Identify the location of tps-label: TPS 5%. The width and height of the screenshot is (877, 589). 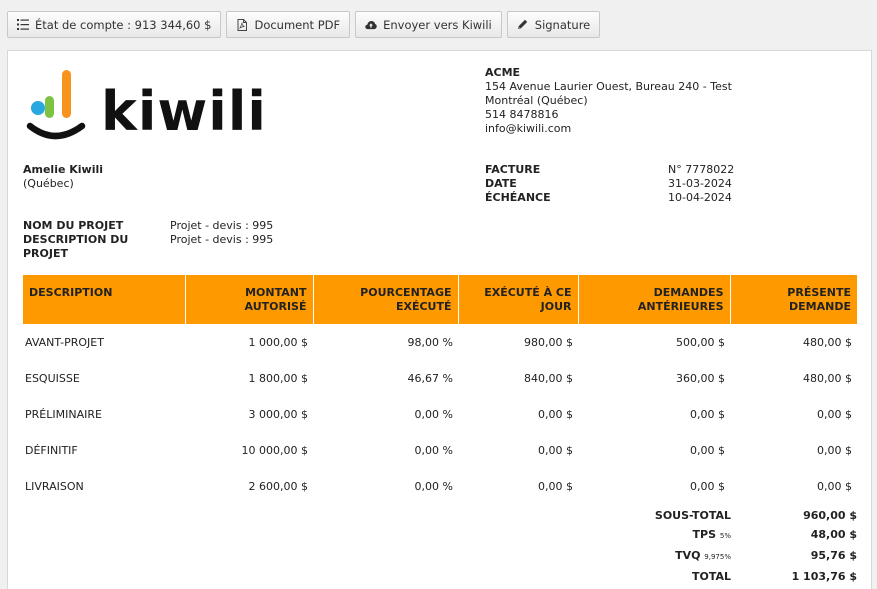
(711, 534).